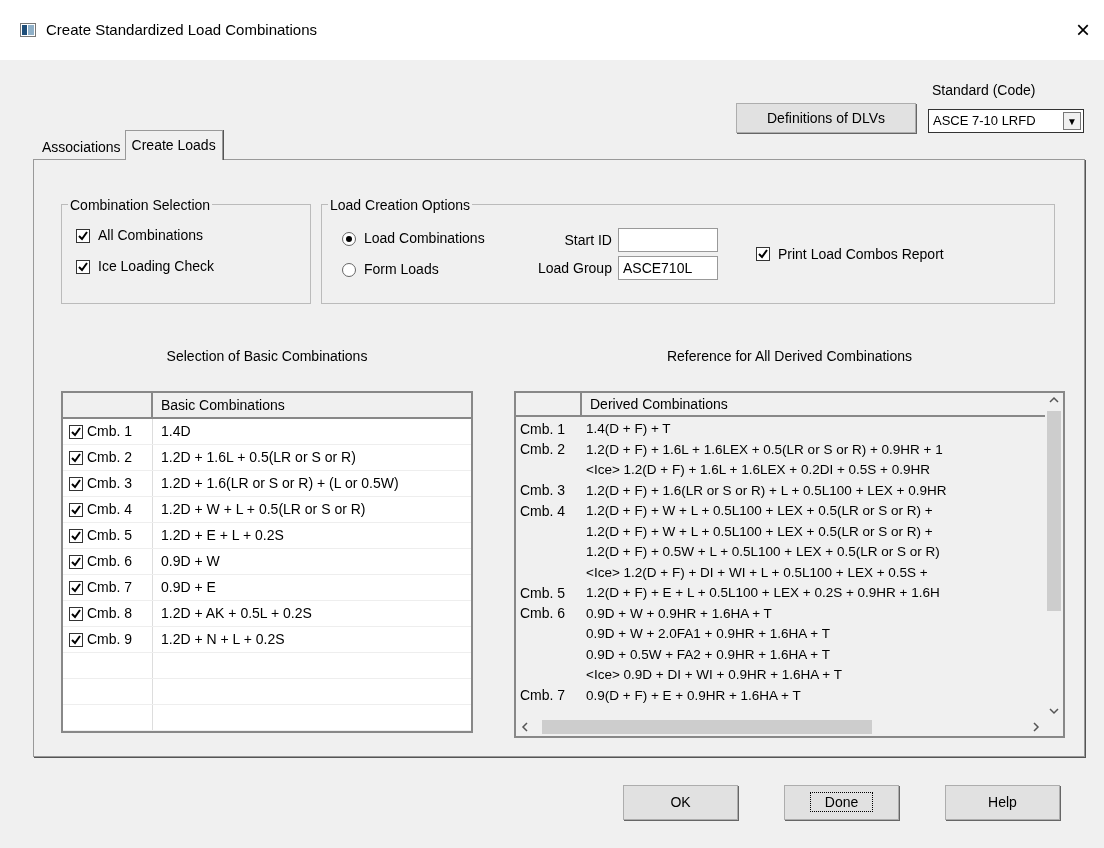 Image resolution: width=1104 pixels, height=848 pixels. I want to click on dialog-button: Done, so click(841, 802).